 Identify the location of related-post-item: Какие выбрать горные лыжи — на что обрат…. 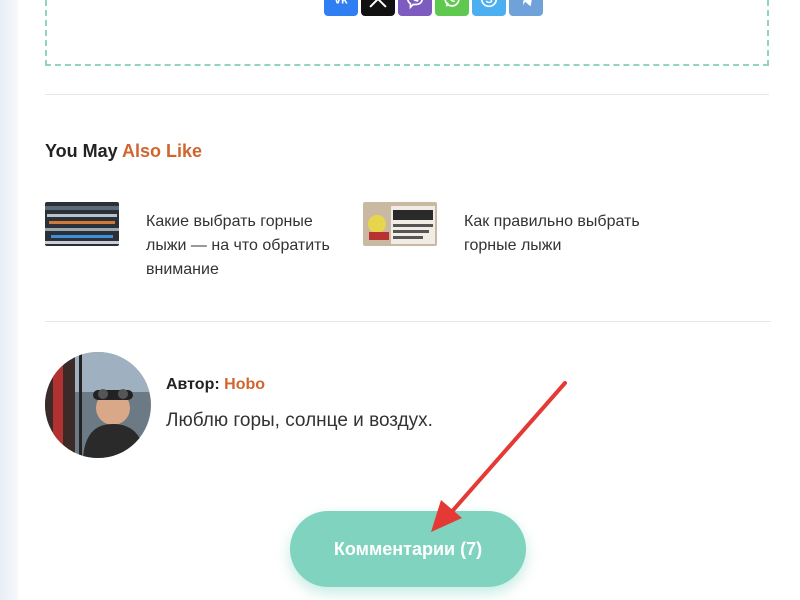
(195, 242).